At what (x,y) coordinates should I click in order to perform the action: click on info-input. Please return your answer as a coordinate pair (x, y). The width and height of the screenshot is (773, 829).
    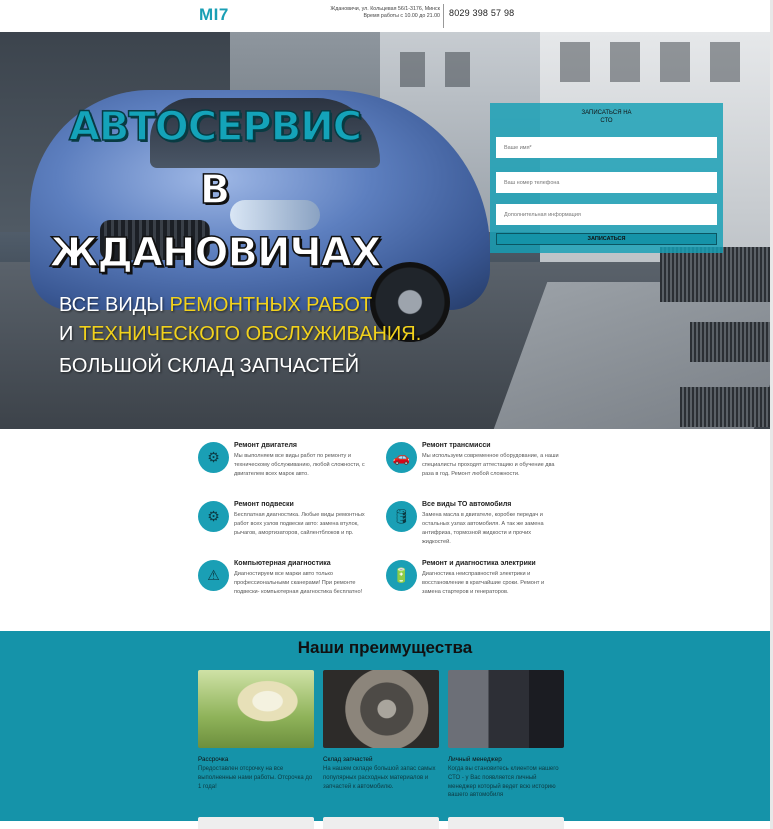
    Looking at the image, I should click on (606, 214).